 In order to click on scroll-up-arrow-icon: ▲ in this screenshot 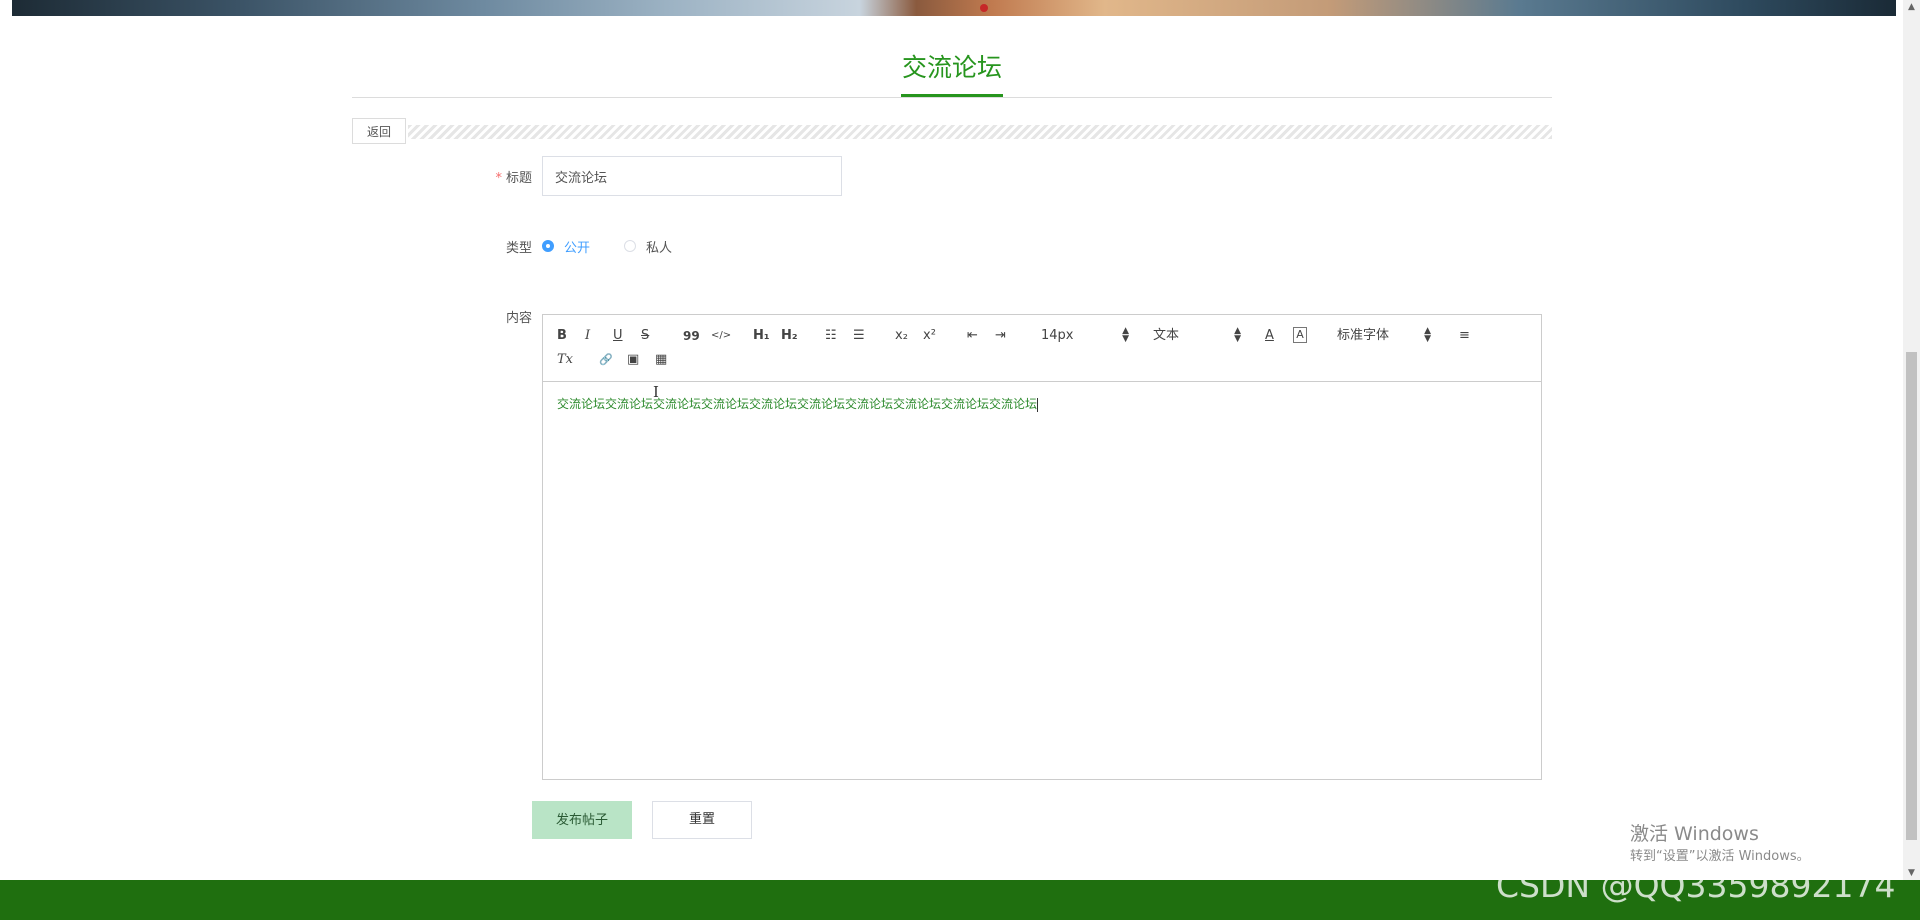, I will do `click(1911, 7)`.